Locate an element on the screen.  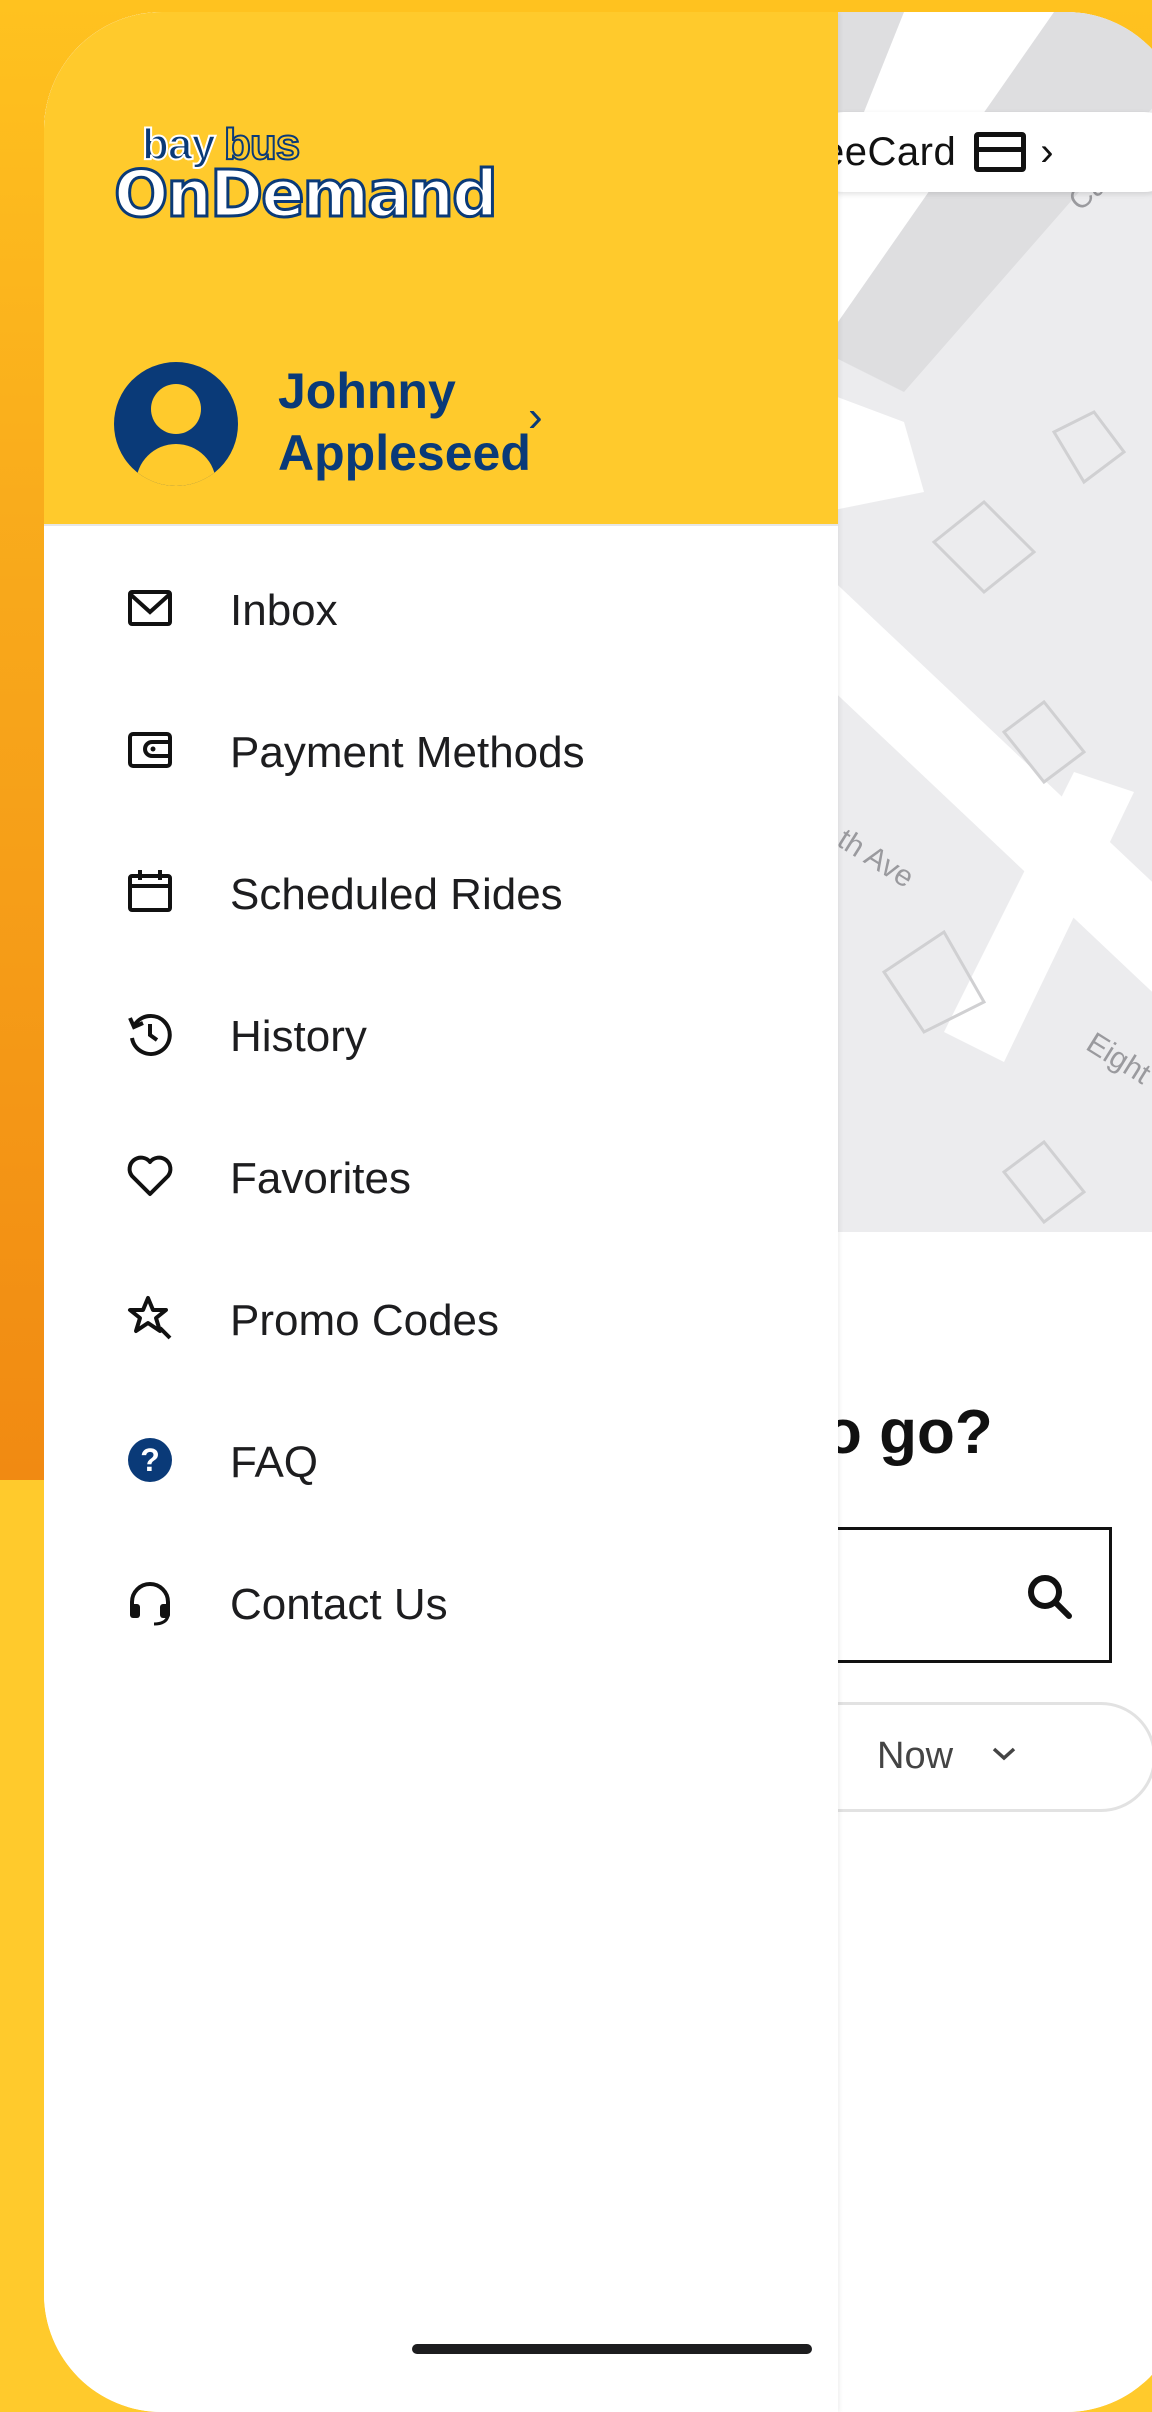
user-last-name: Appleseed is located at coordinates (404, 453).